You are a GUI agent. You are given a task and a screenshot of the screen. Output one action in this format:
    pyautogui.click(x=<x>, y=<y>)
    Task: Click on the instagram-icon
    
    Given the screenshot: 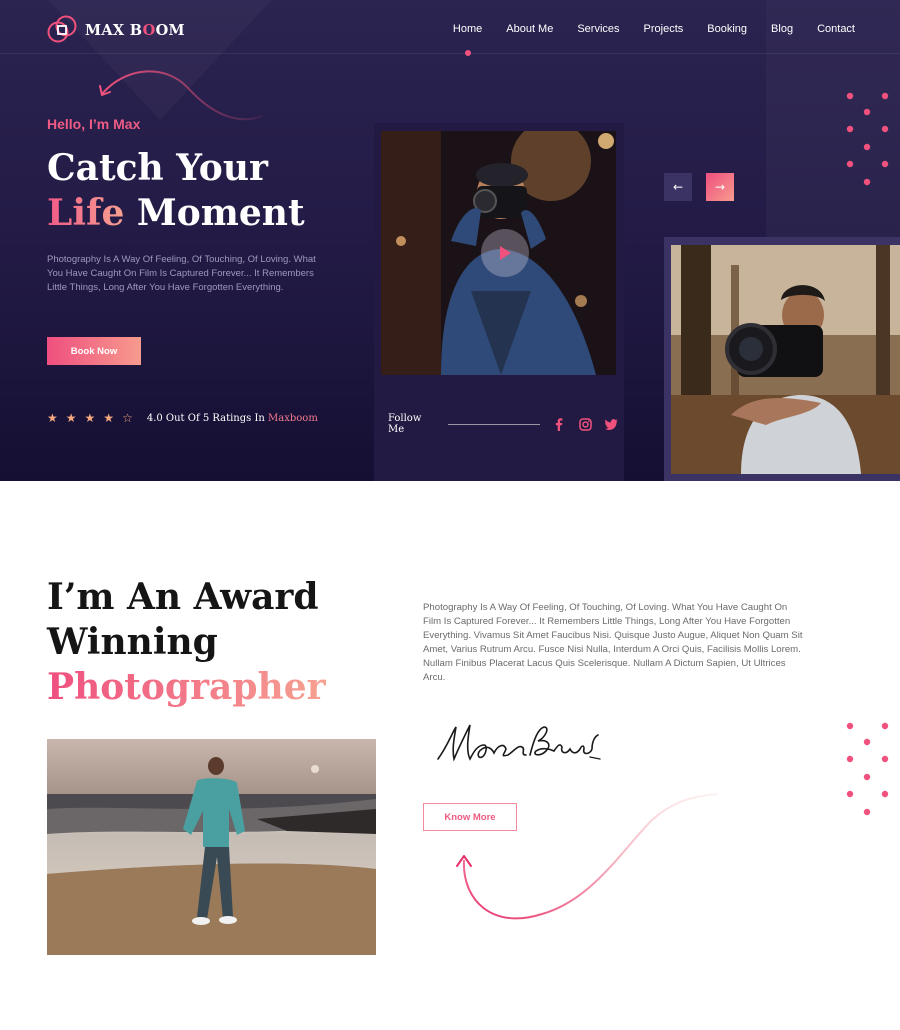 What is the action you would take?
    pyautogui.click(x=585, y=424)
    